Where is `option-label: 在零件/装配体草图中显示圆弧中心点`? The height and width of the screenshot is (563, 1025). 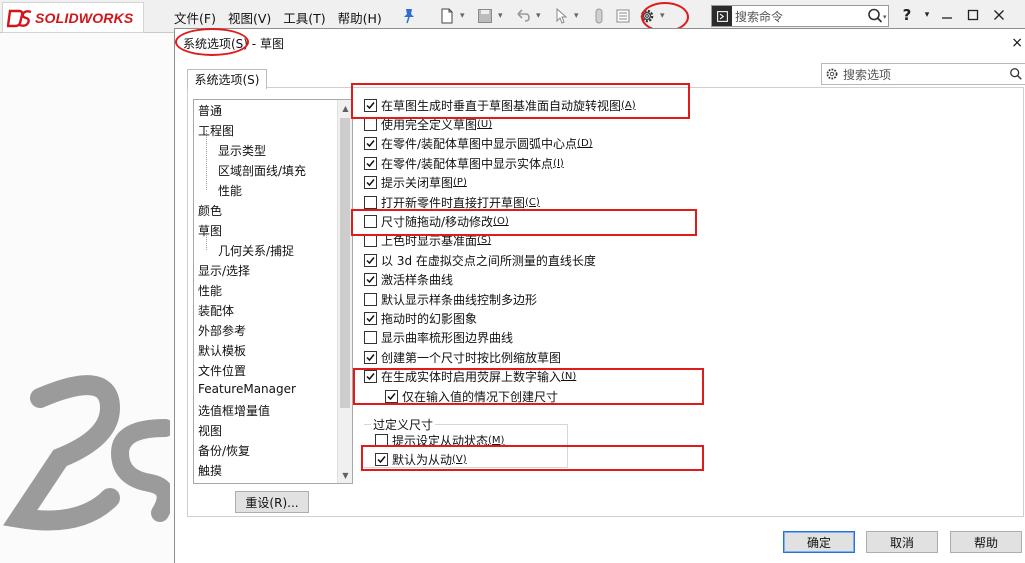 option-label: 在零件/装配体草图中显示圆弧中心点 is located at coordinates (479, 144).